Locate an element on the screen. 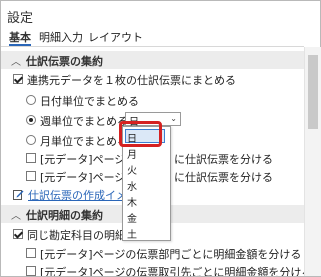  dept-checkbox is located at coordinates (31, 253).